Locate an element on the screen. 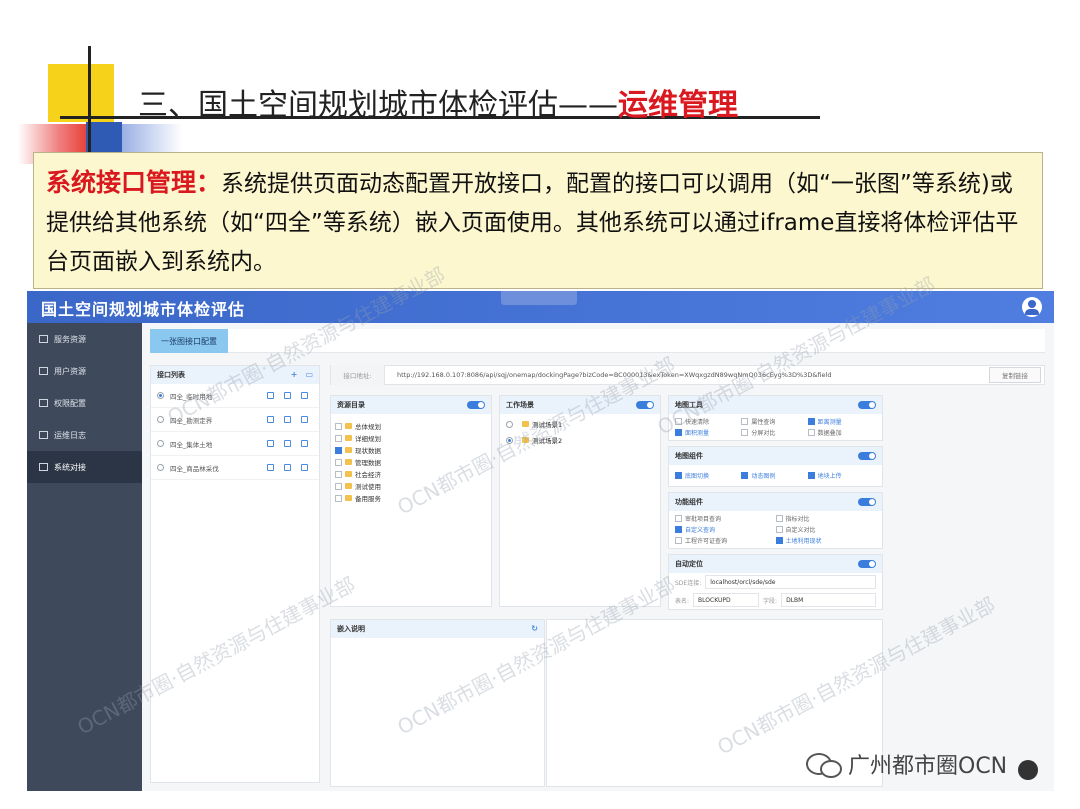  list-item: 四全_临时用地 is located at coordinates (235, 396).